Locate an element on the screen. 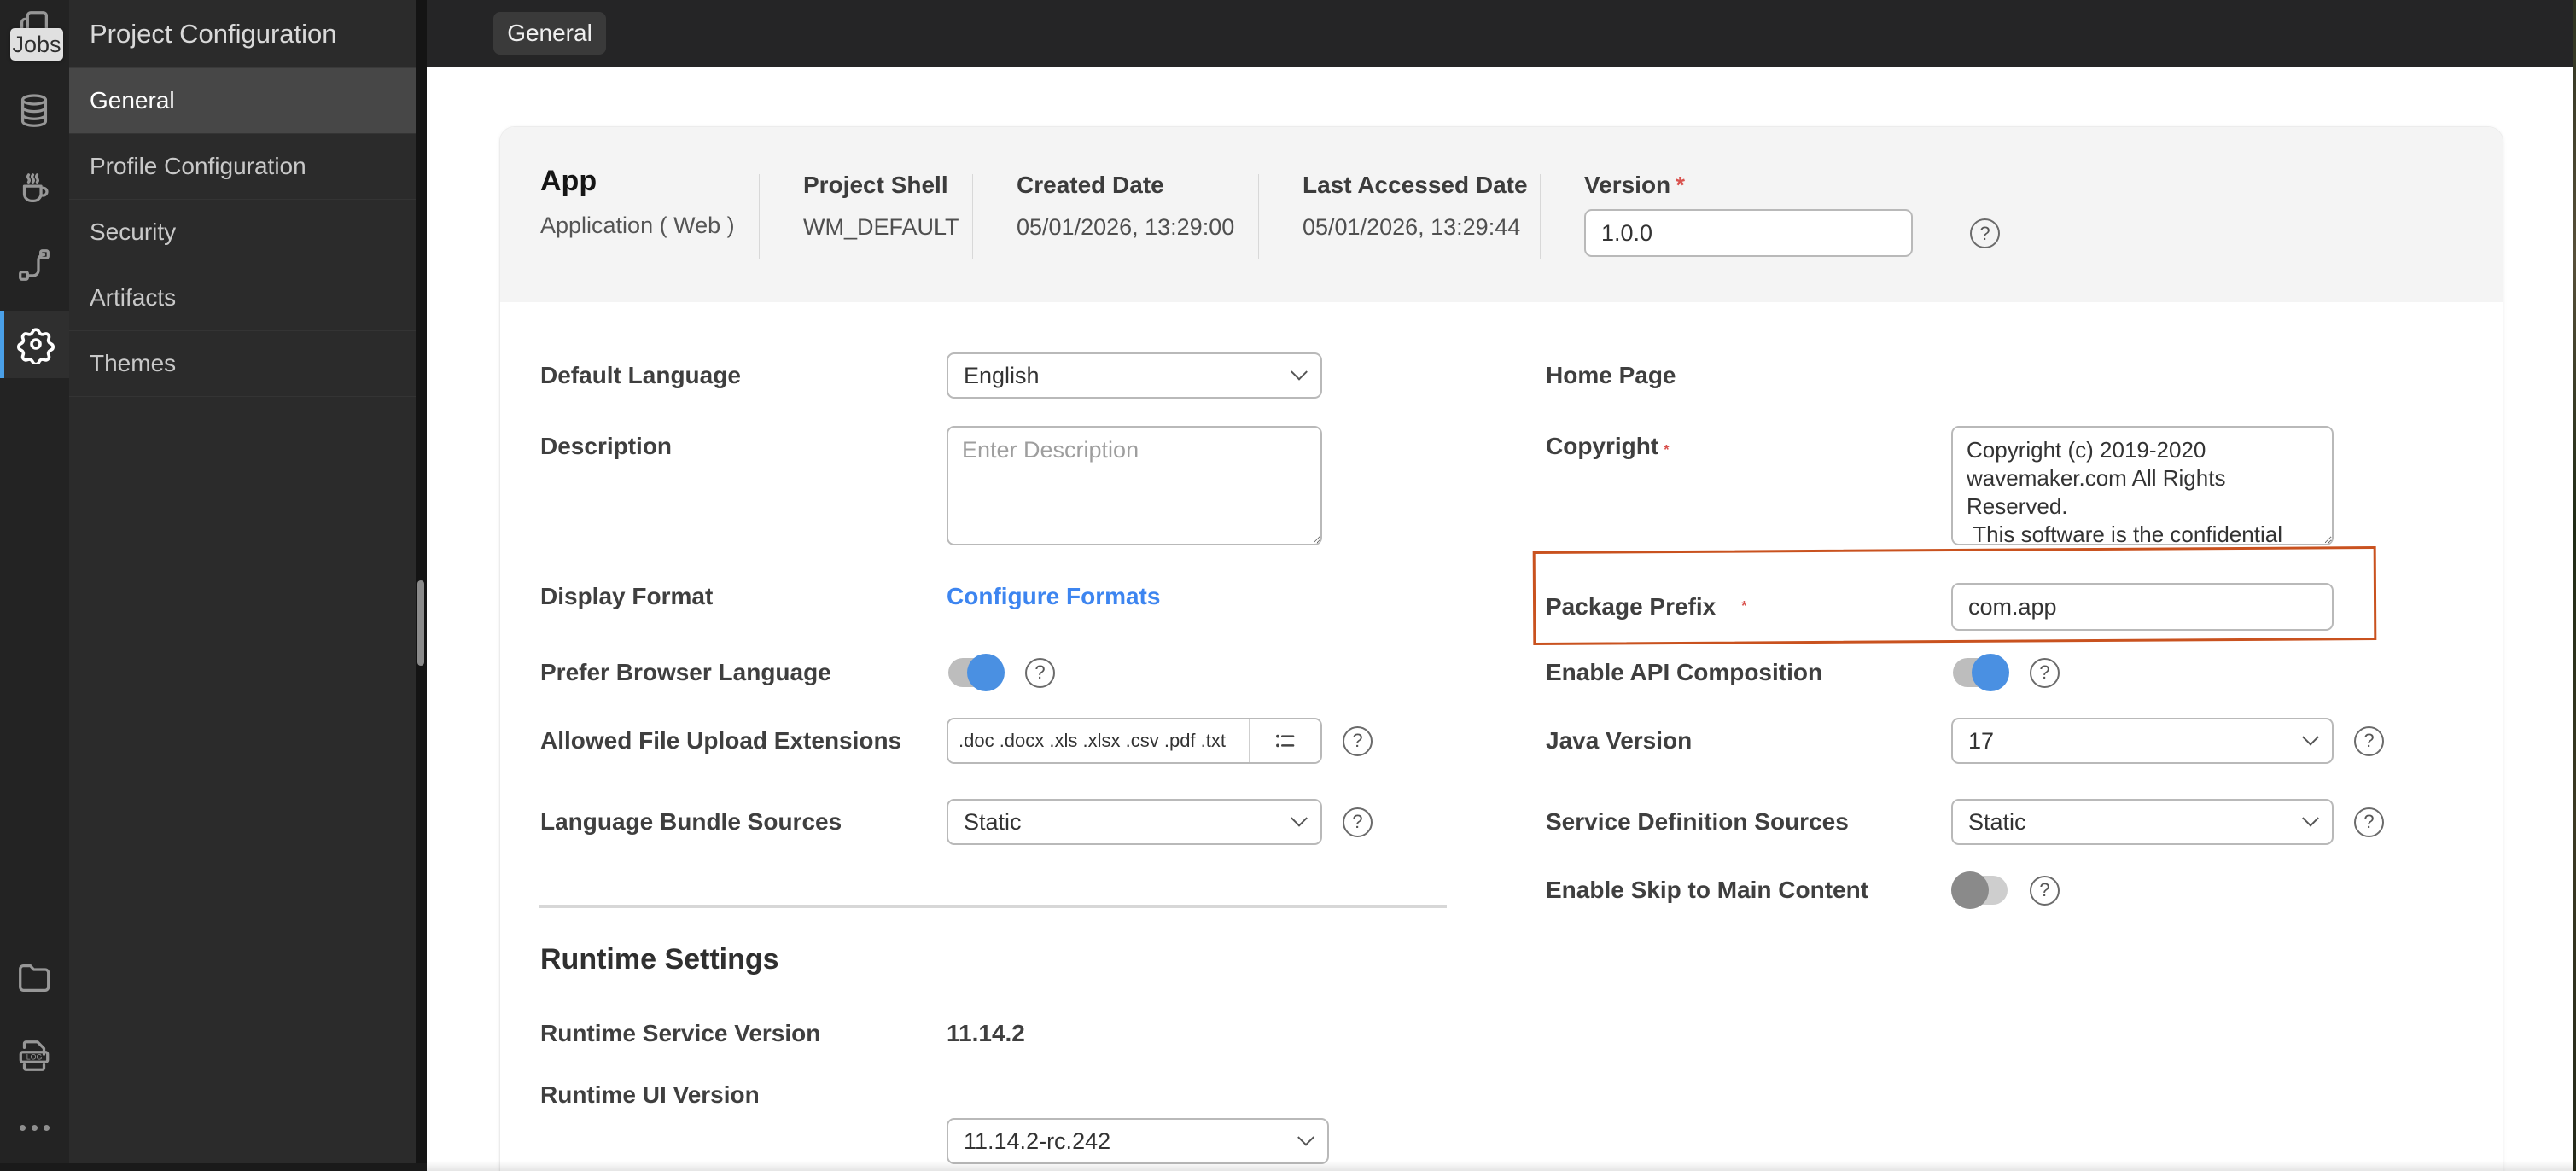 The height and width of the screenshot is (1171, 2576). language-bundle-sources-label-row: Language Bundle Sources is located at coordinates (691, 821).